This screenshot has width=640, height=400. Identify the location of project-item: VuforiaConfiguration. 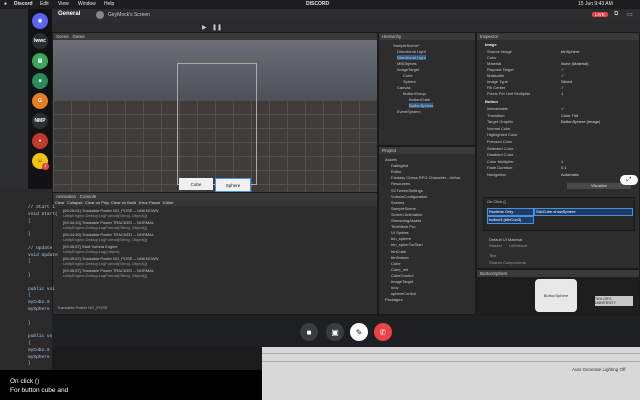
(409, 196).